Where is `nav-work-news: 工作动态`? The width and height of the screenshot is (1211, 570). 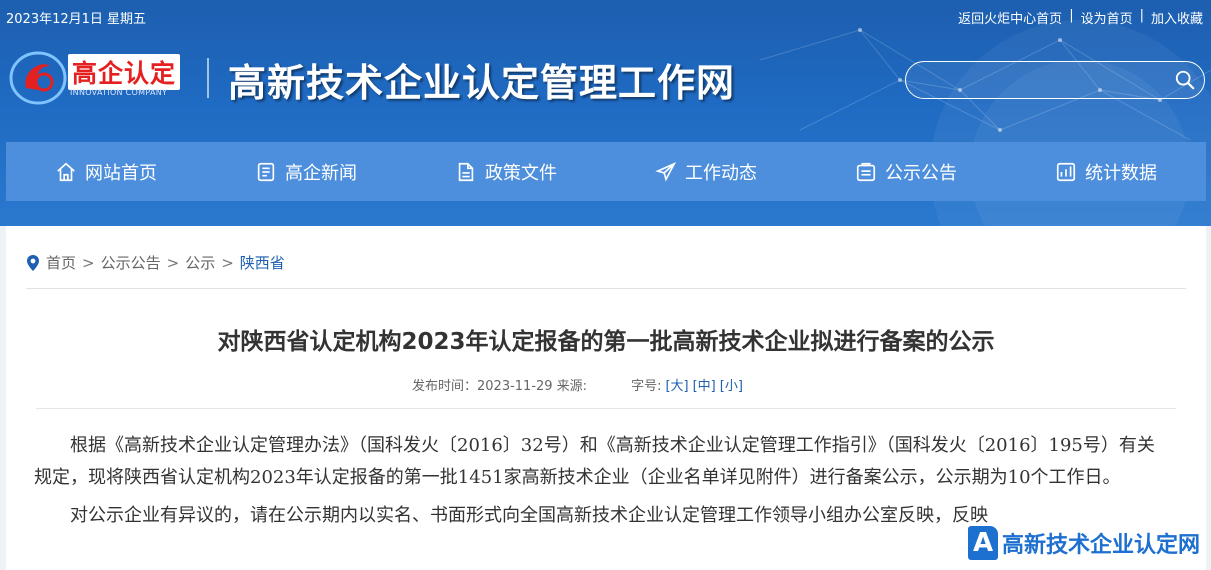
nav-work-news: 工作动态 is located at coordinates (706, 171).